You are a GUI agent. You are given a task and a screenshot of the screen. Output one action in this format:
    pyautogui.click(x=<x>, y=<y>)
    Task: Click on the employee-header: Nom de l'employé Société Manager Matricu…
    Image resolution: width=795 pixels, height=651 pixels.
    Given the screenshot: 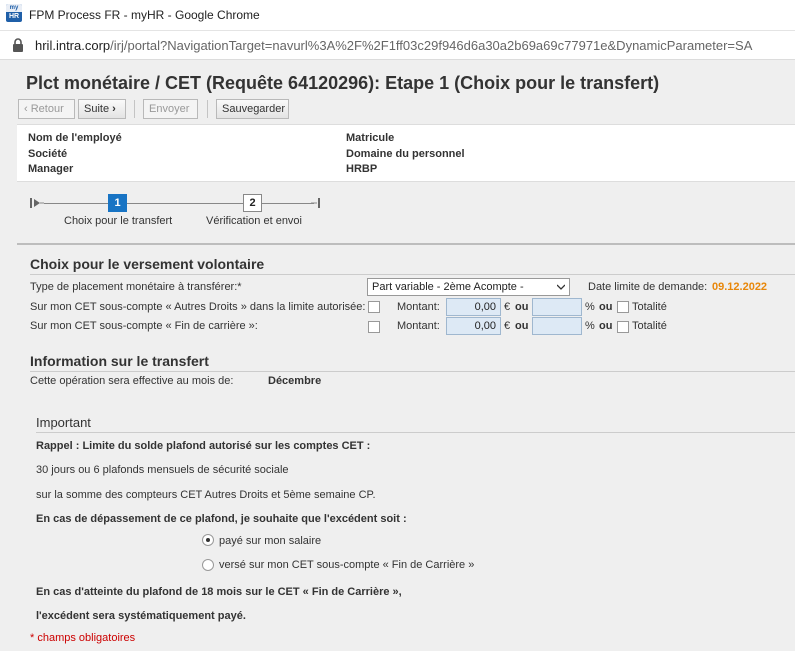 What is the action you would take?
    pyautogui.click(x=406, y=153)
    